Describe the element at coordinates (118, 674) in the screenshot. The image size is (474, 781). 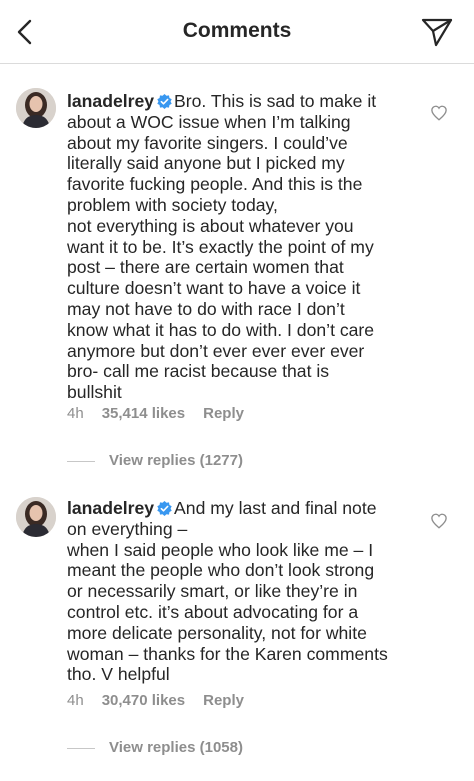
I see `comment-line: tho. V helpful` at that location.